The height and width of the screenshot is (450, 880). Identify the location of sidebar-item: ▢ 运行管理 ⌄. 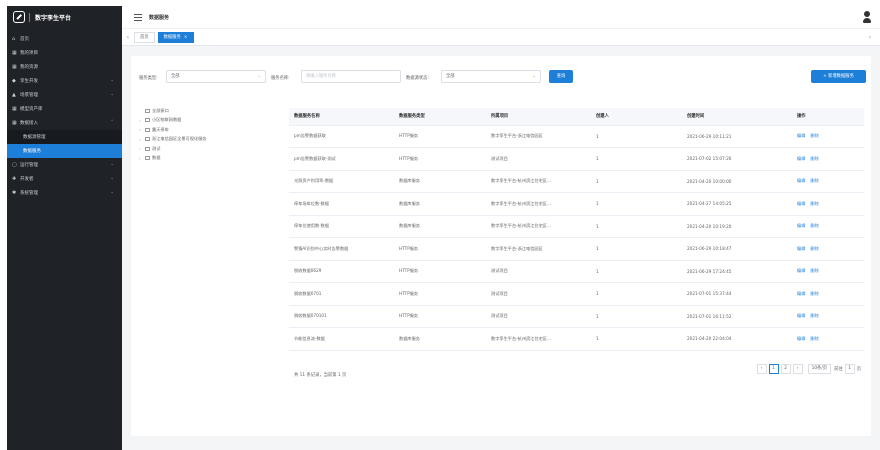
(64, 165).